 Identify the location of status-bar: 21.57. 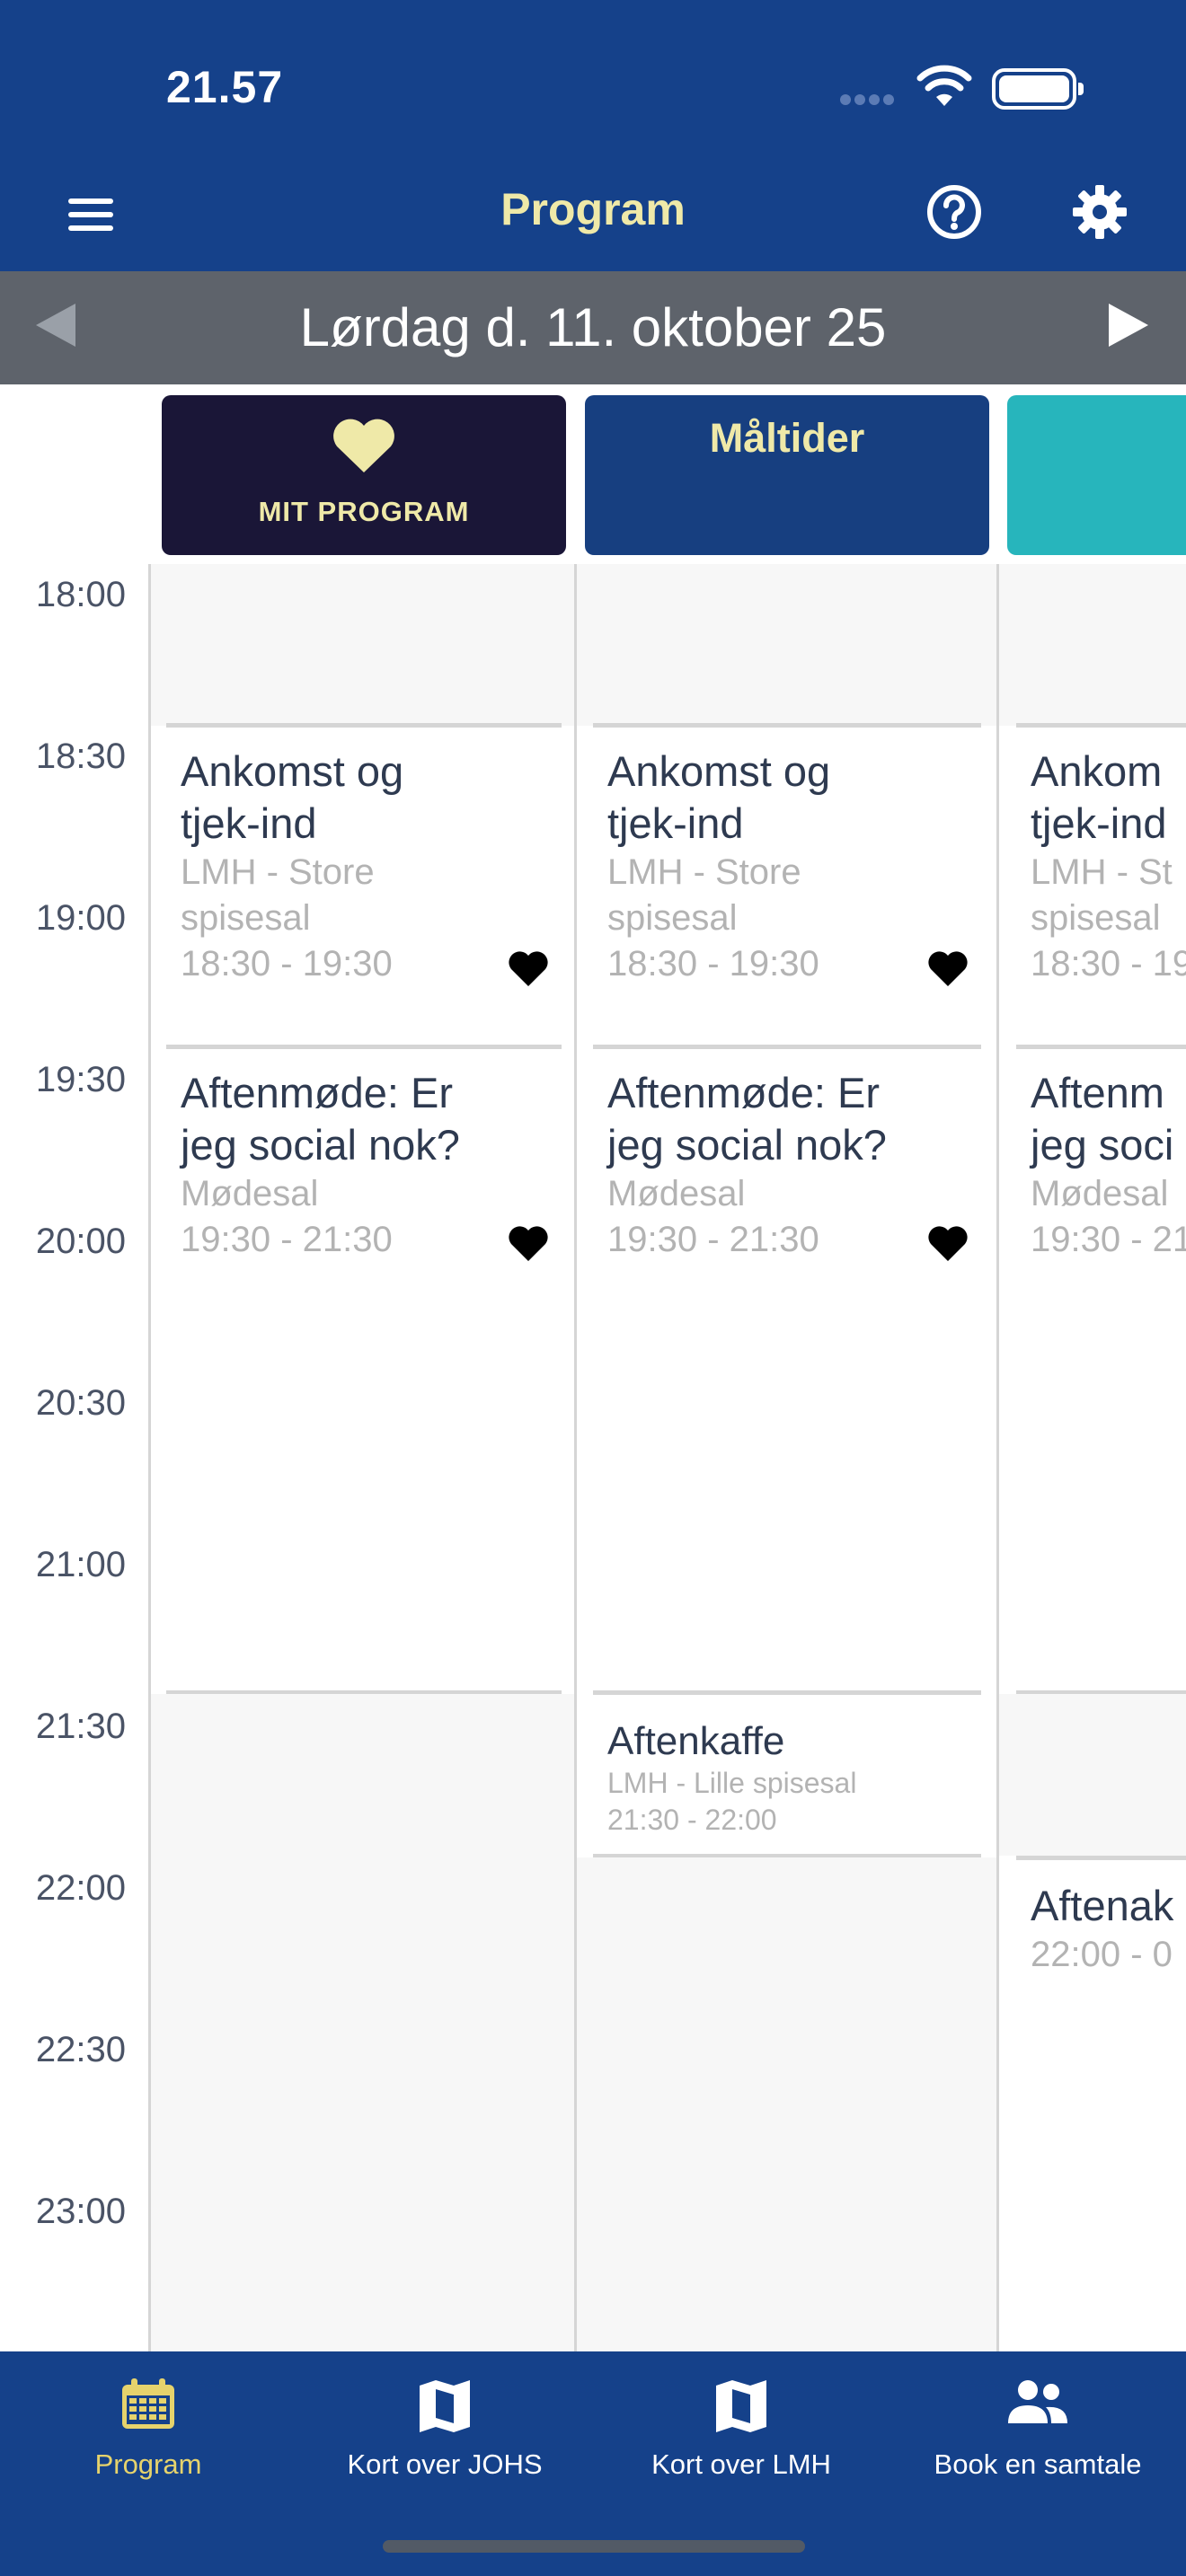
(593, 81).